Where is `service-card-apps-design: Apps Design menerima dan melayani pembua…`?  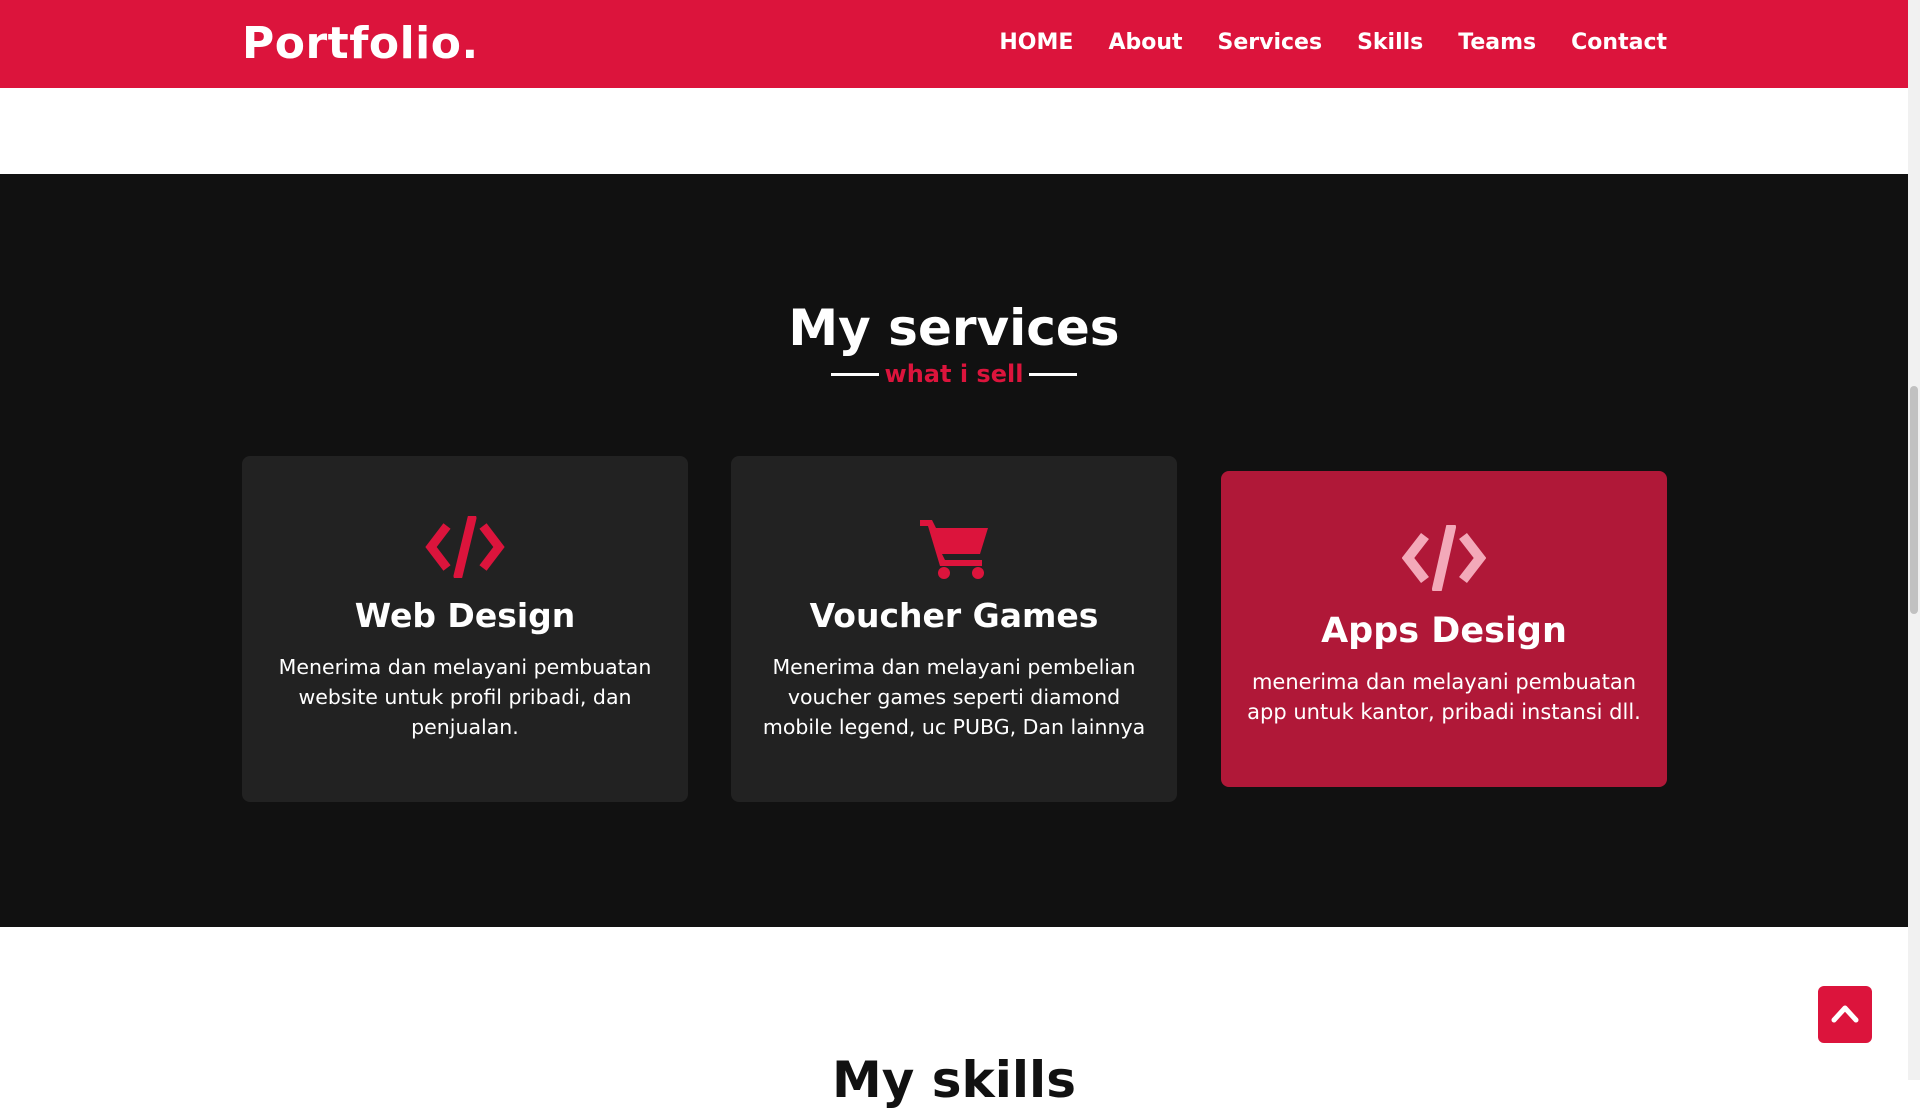 service-card-apps-design: Apps Design menerima dan melayani pembua… is located at coordinates (1444, 629).